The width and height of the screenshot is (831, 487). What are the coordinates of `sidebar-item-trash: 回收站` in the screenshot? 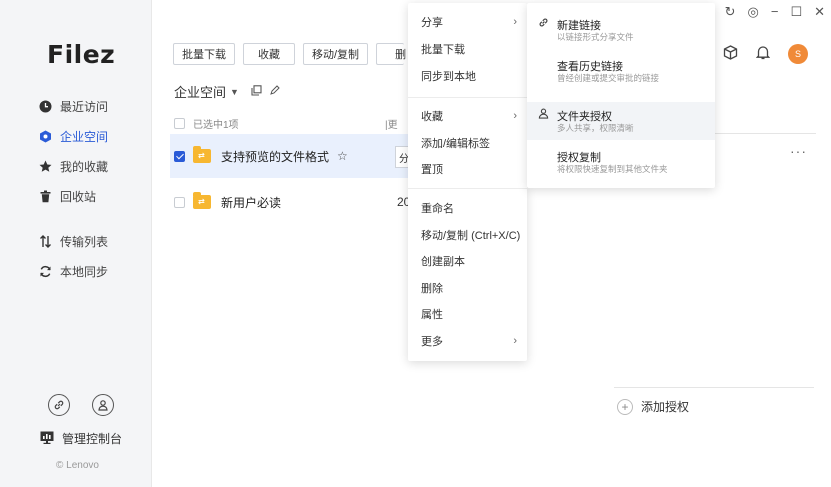 It's located at (67, 196).